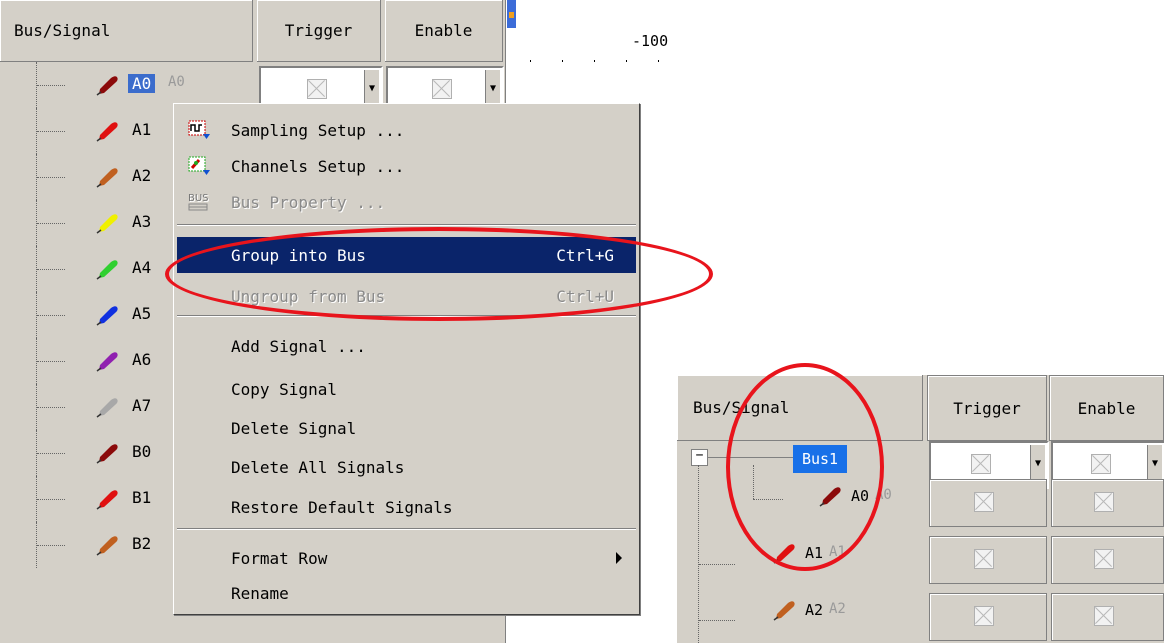 The image size is (1164, 643). I want to click on cursor-marker, so click(511, 15).